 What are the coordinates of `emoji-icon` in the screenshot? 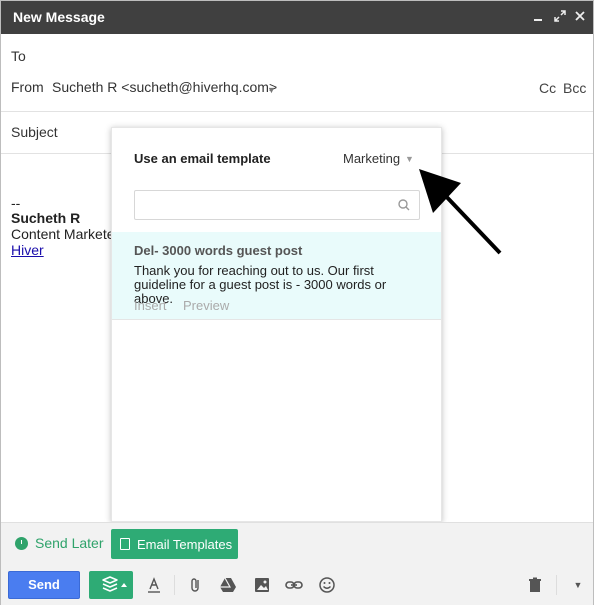 It's located at (327, 585).